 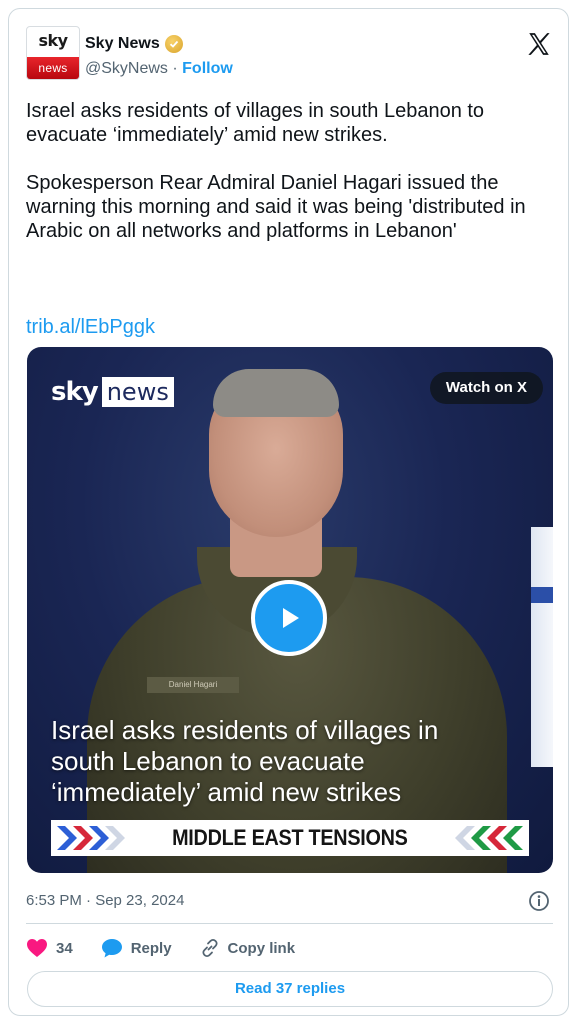 I want to click on uniform-name-tag: Daniel Hagari, so click(x=193, y=685).